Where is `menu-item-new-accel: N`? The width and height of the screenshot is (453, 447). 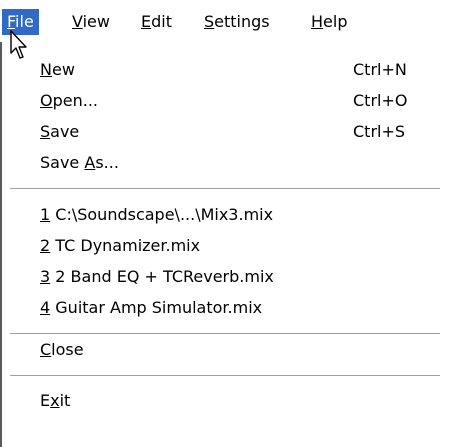
menu-item-new-accel: N is located at coordinates (46, 69).